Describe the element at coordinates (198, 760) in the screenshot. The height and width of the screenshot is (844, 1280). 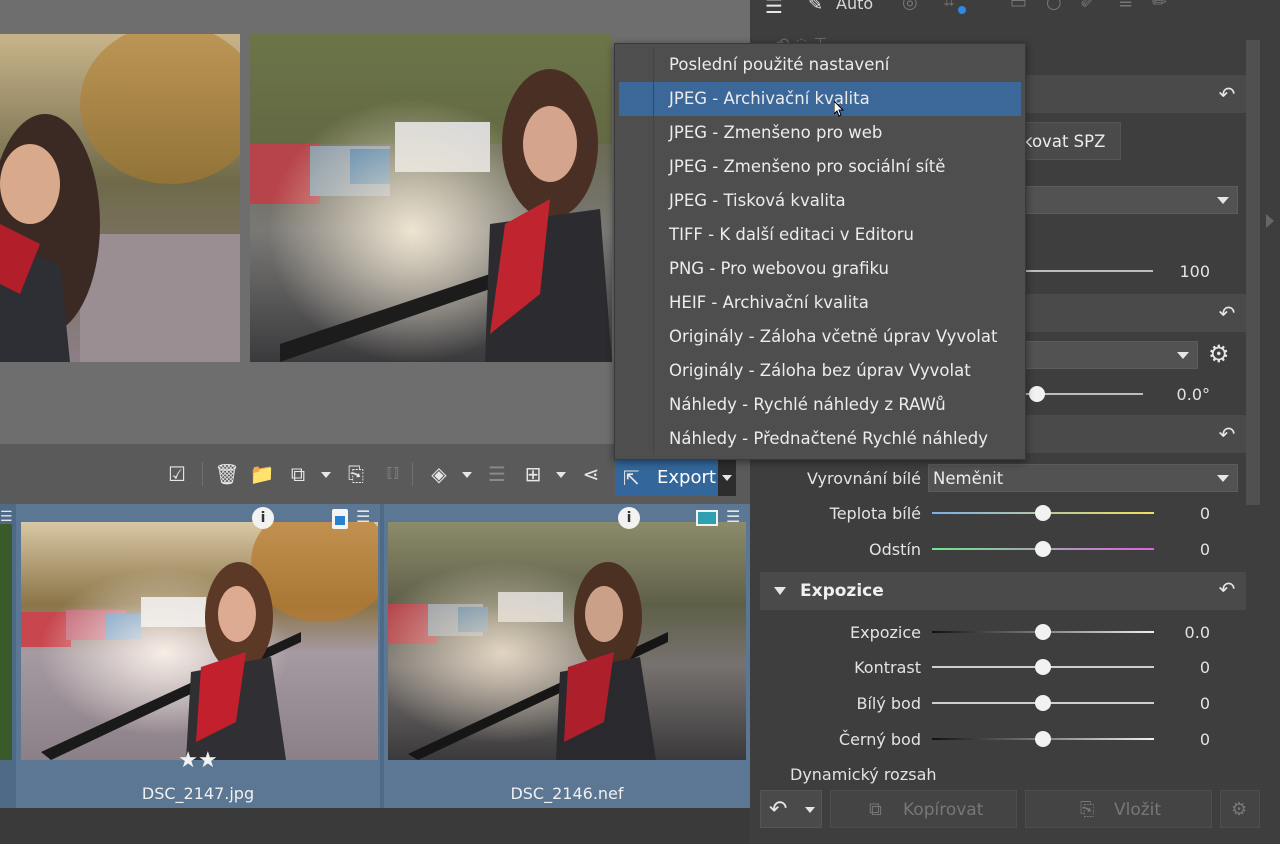
I see `rating-stars: ★★` at that location.